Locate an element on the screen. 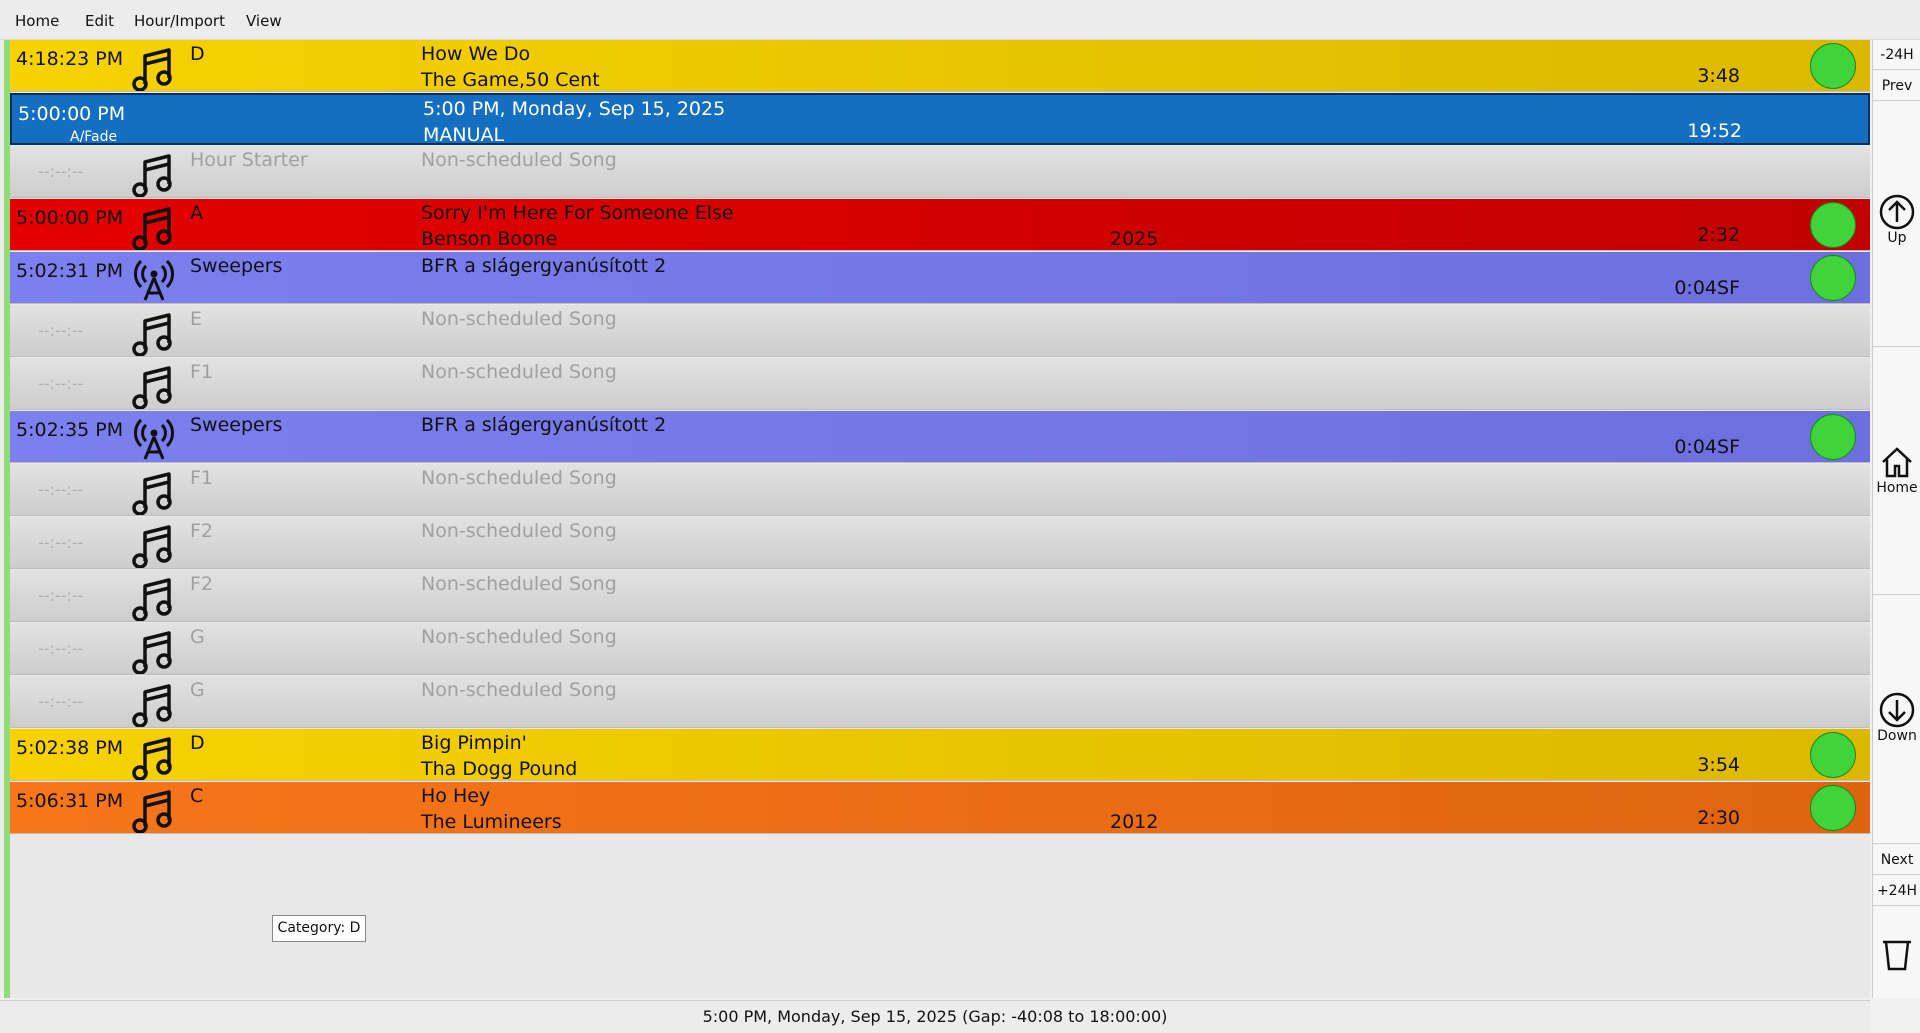 Image resolution: width=1920 pixels, height=1033 pixels. table-row: --:--:-- E Non-scheduled Song is located at coordinates (940, 331).